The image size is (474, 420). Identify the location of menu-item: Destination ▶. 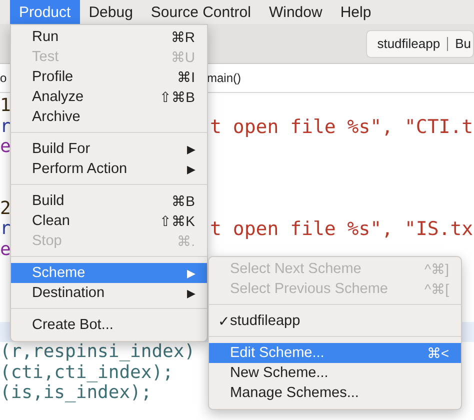
(109, 293).